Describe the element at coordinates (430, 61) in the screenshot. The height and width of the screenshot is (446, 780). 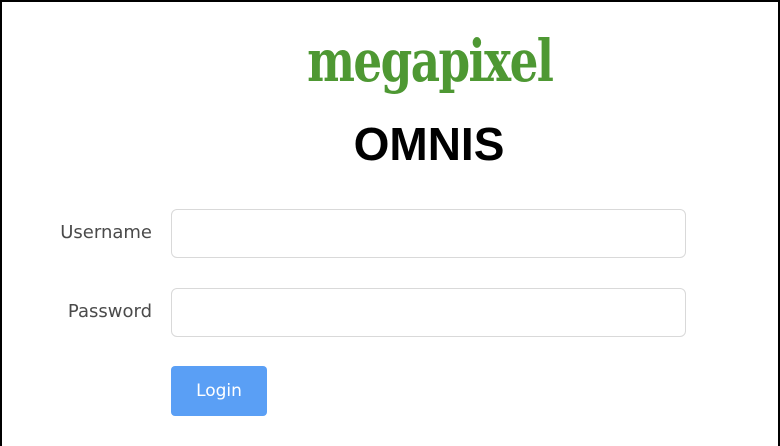
I see `logo-text: megapixel` at that location.